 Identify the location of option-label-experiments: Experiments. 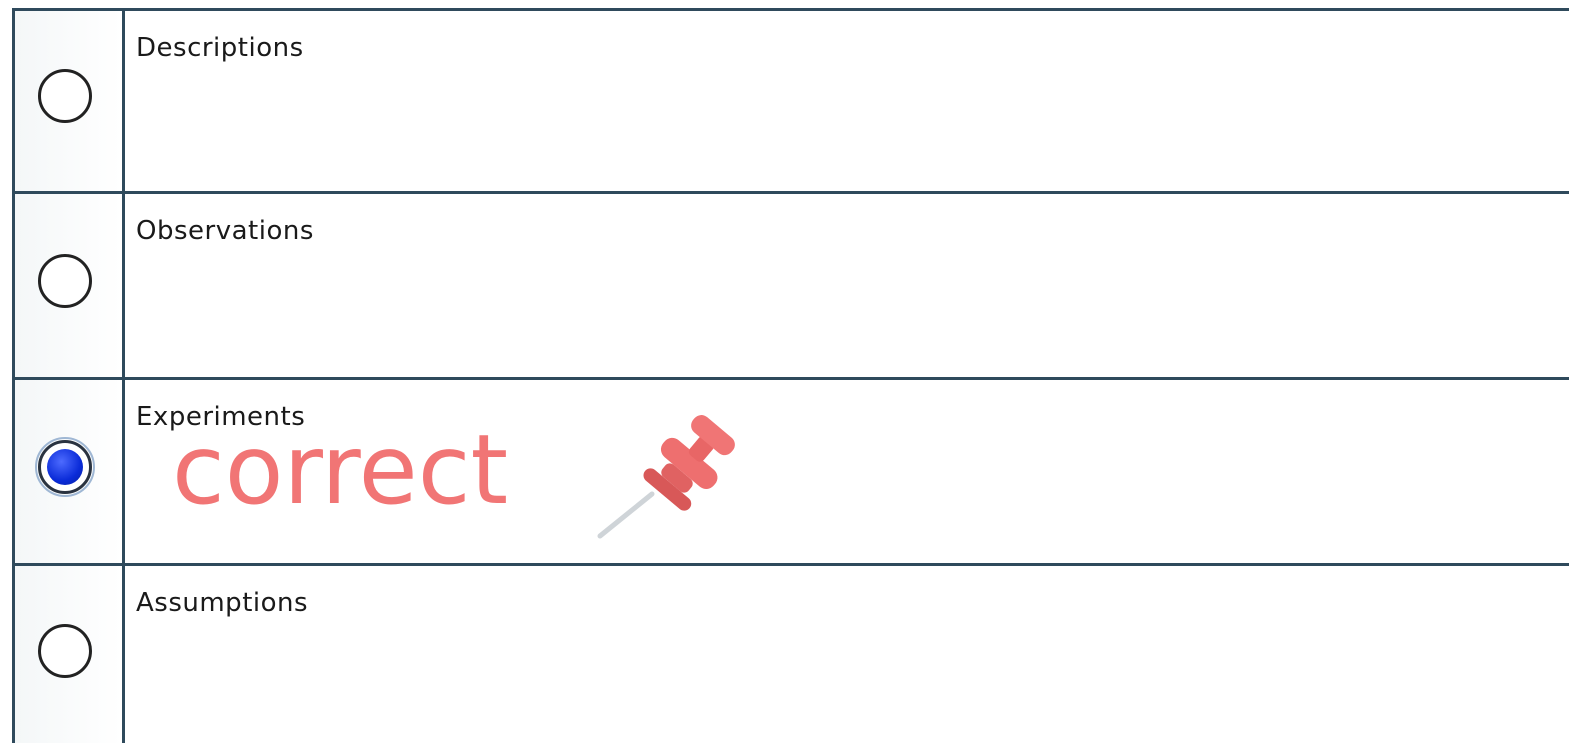
(221, 417).